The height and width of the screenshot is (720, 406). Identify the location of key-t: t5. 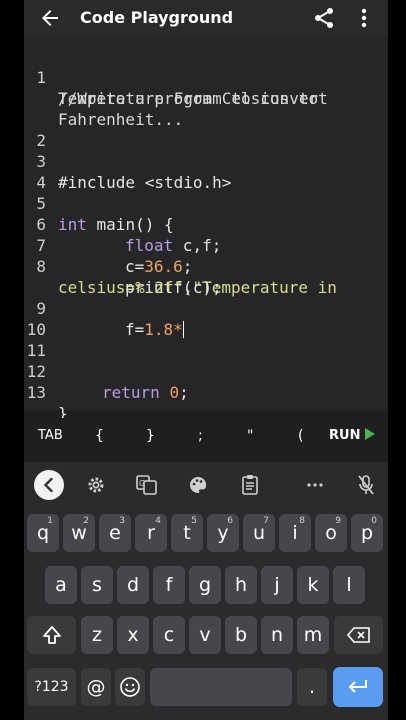
(187, 533).